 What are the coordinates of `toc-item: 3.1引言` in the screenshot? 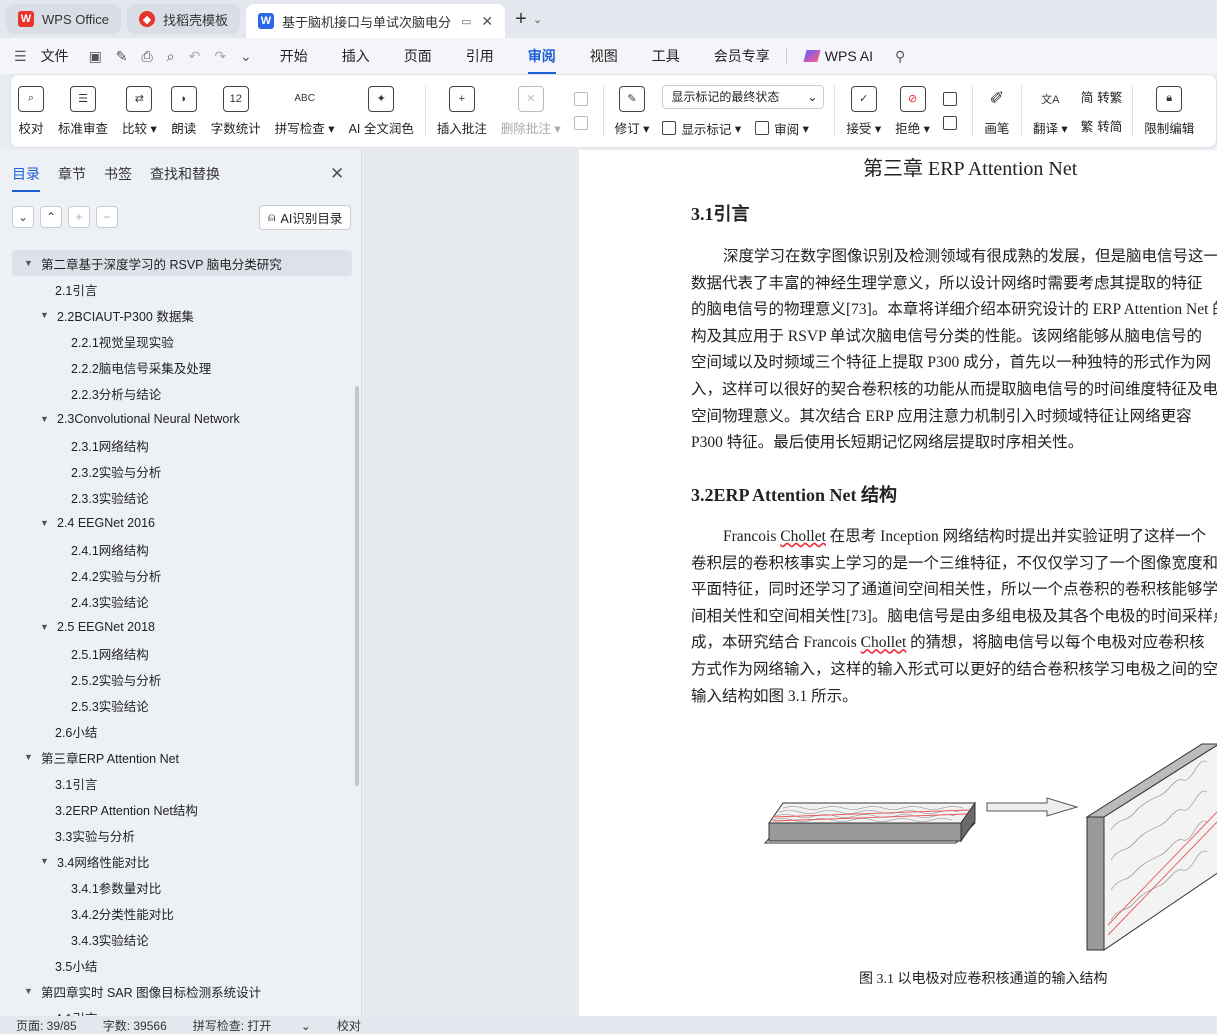 It's located at (182, 783).